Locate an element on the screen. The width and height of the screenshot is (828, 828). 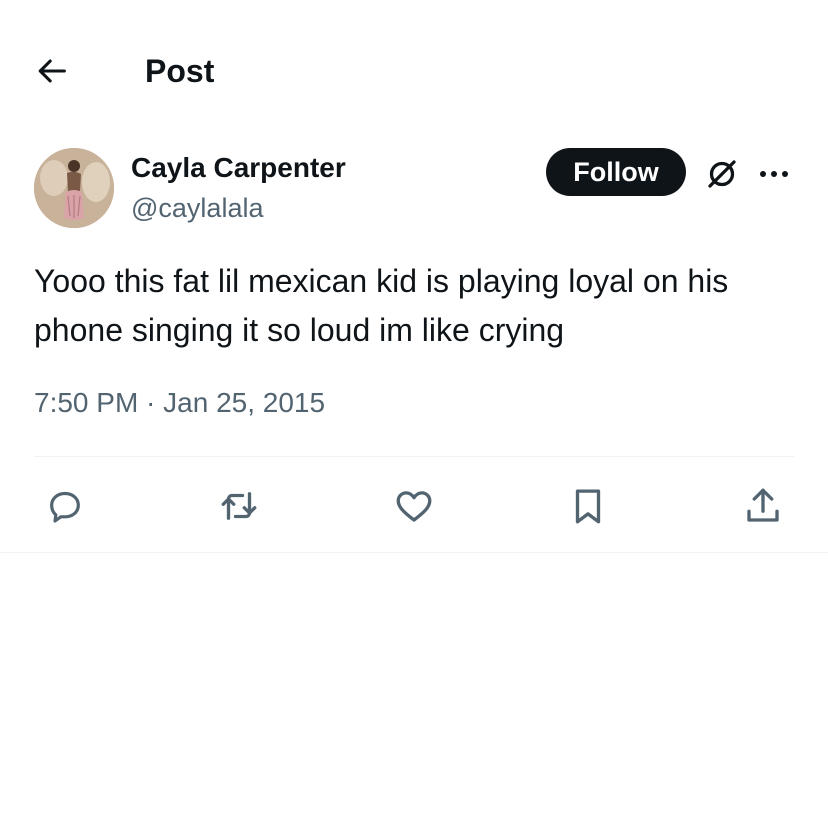
share-button is located at coordinates (763, 506).